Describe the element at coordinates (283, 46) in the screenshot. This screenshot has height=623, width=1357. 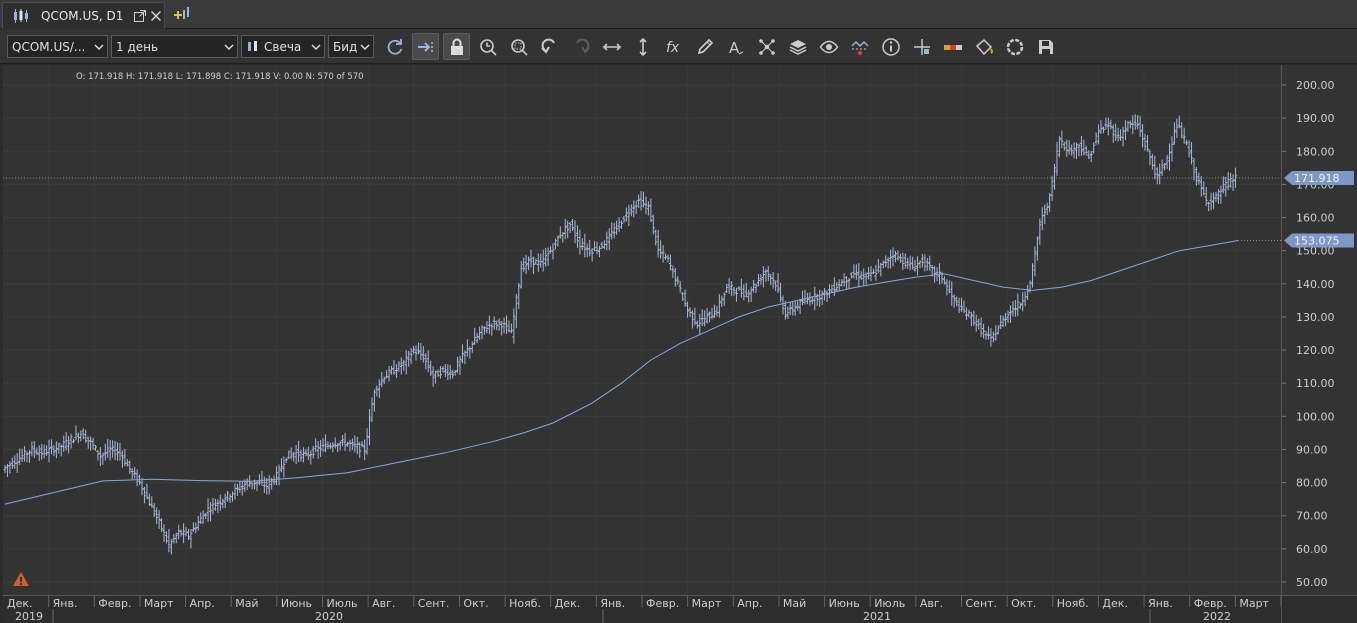
I see `chart-type-select: Свеча` at that location.